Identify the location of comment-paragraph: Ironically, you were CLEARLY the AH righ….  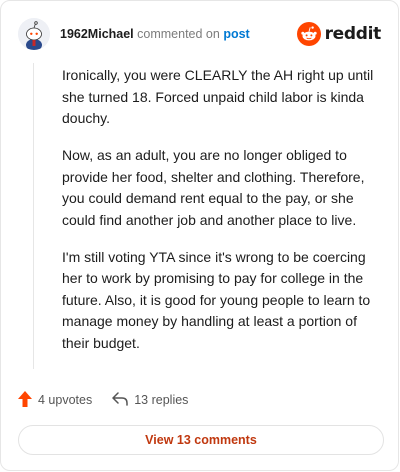
(218, 96).